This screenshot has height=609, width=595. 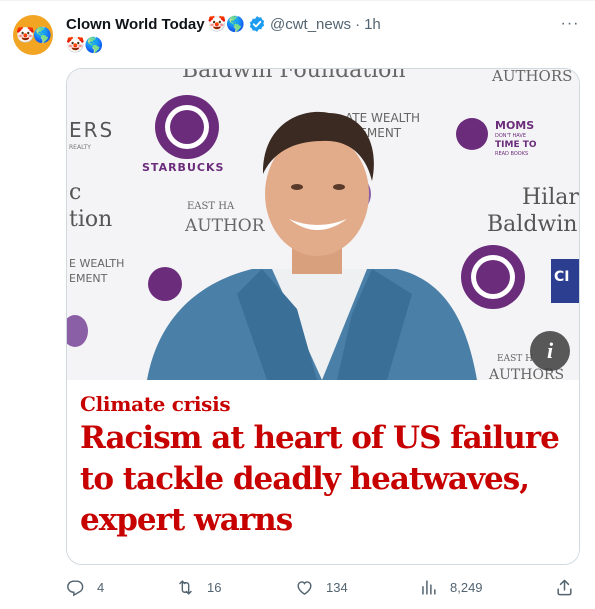 What do you see at coordinates (511, 154) in the screenshot?
I see `svg-text: READ BOOKS` at bounding box center [511, 154].